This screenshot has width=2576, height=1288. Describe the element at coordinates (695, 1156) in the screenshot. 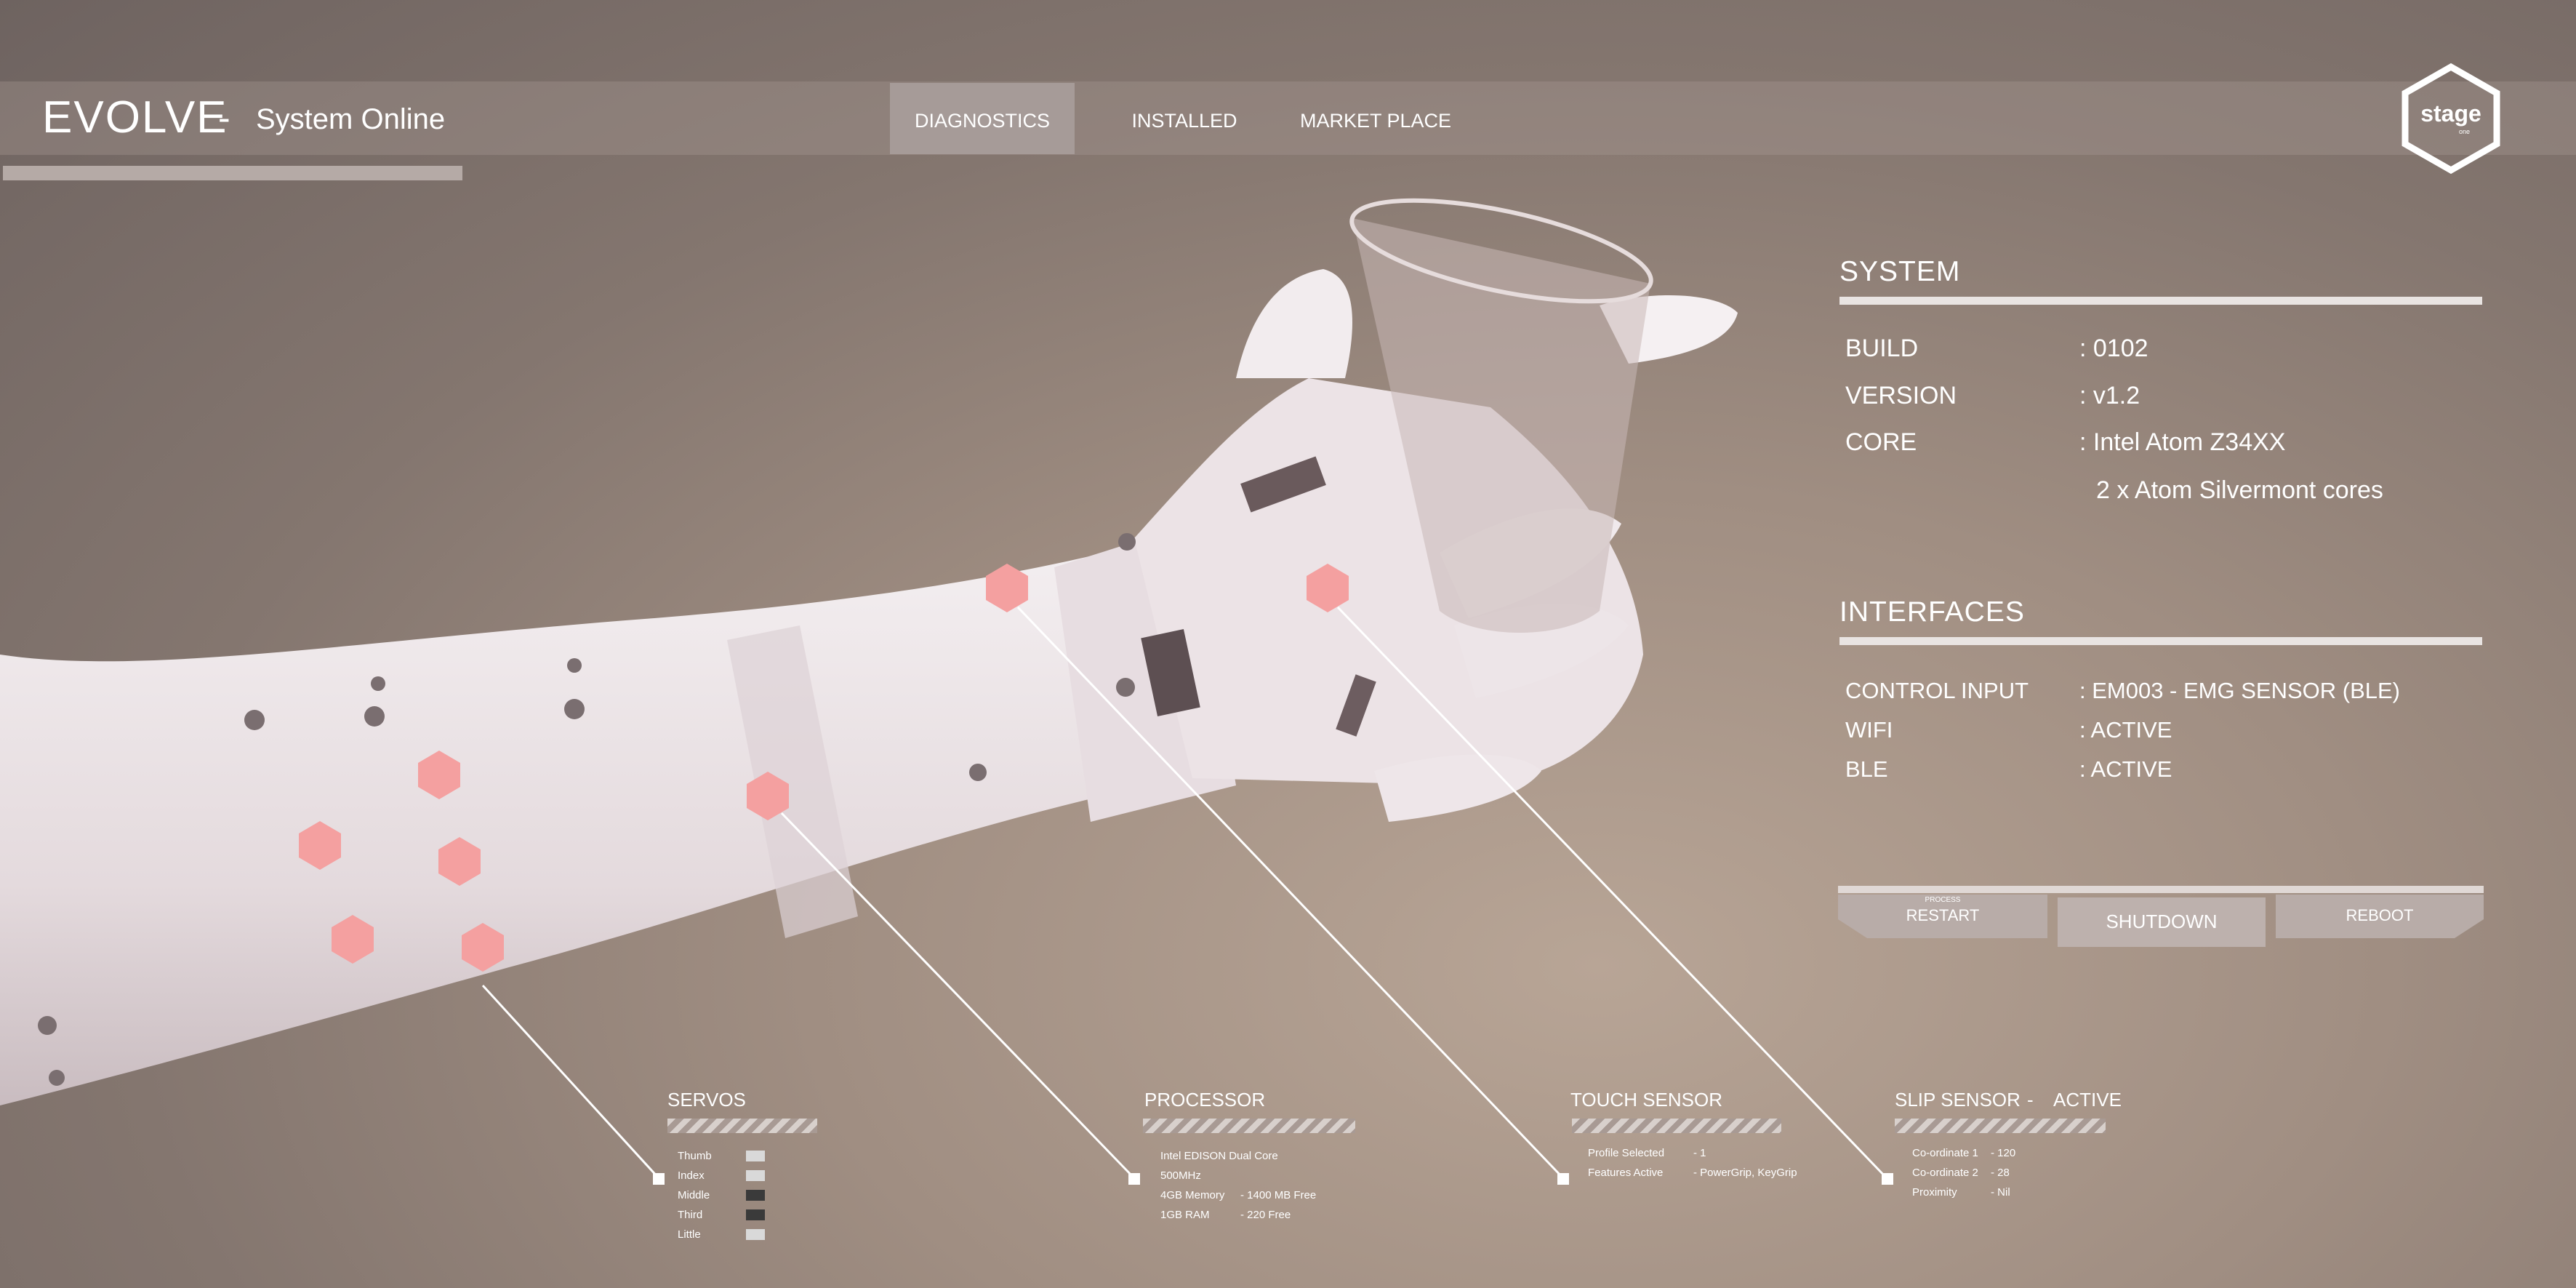

I see `servo-thumb-label: Thumb` at that location.